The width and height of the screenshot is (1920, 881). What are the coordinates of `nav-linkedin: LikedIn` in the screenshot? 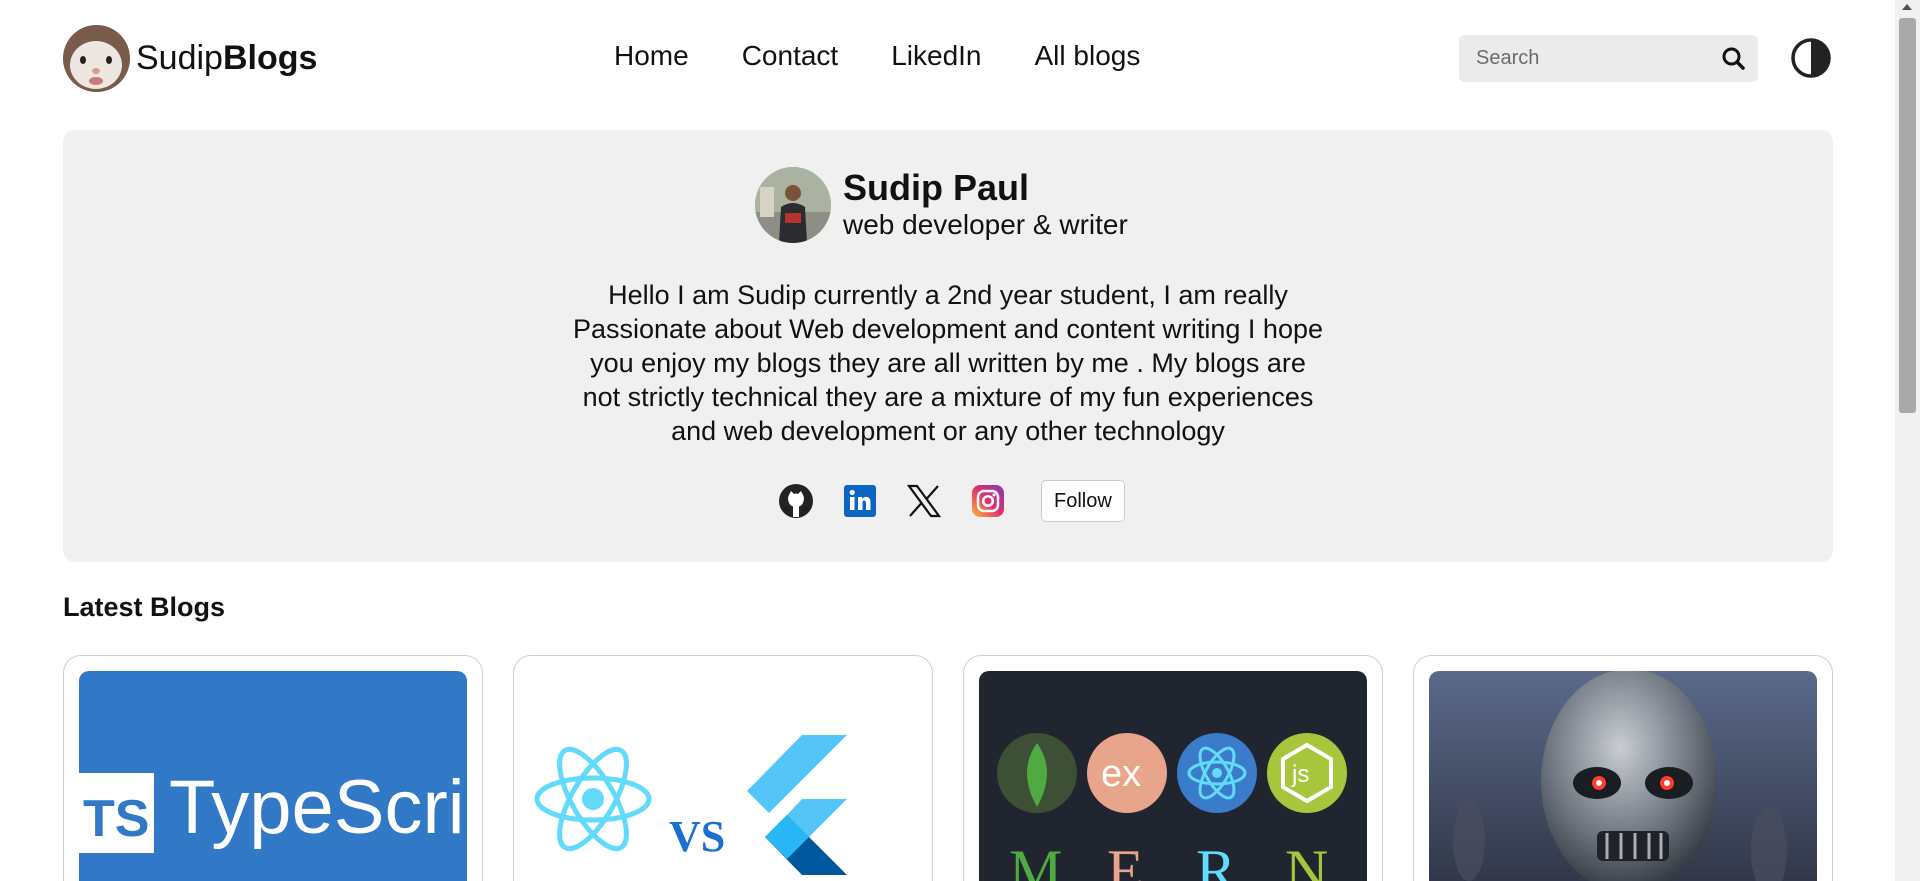 It's located at (936, 56).